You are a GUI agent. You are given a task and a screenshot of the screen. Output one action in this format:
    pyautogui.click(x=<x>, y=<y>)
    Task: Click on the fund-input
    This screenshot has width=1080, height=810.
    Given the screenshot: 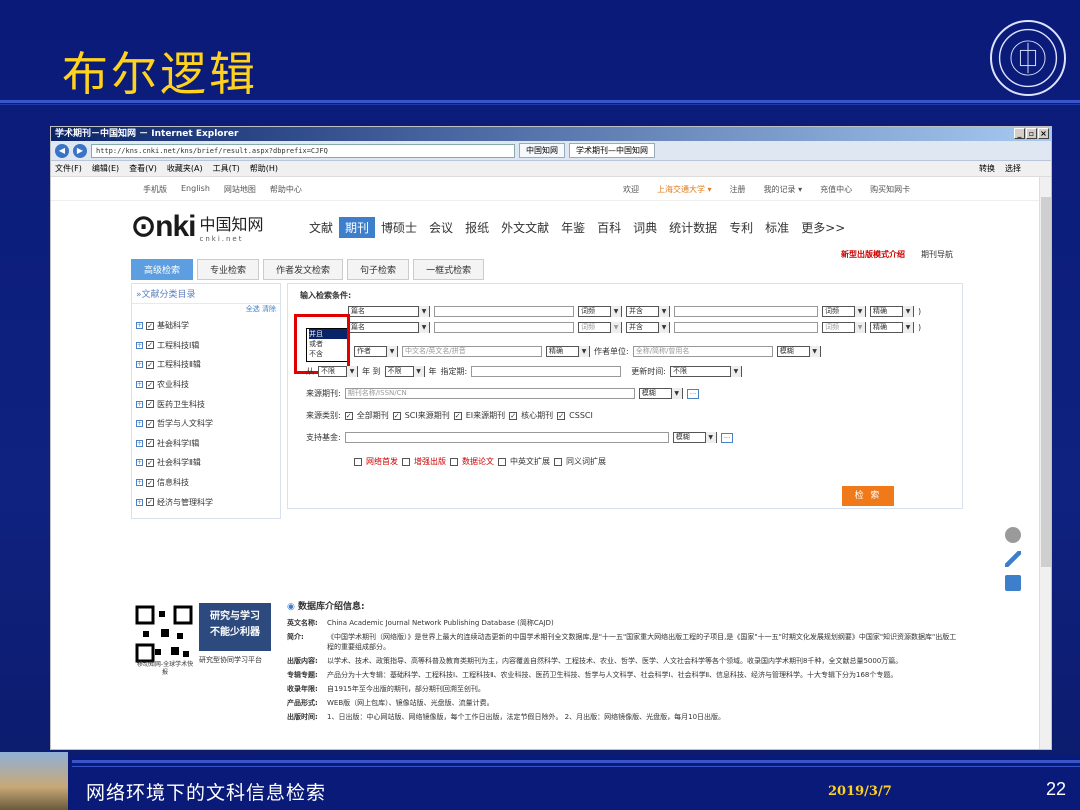 What is the action you would take?
    pyautogui.click(x=506, y=437)
    